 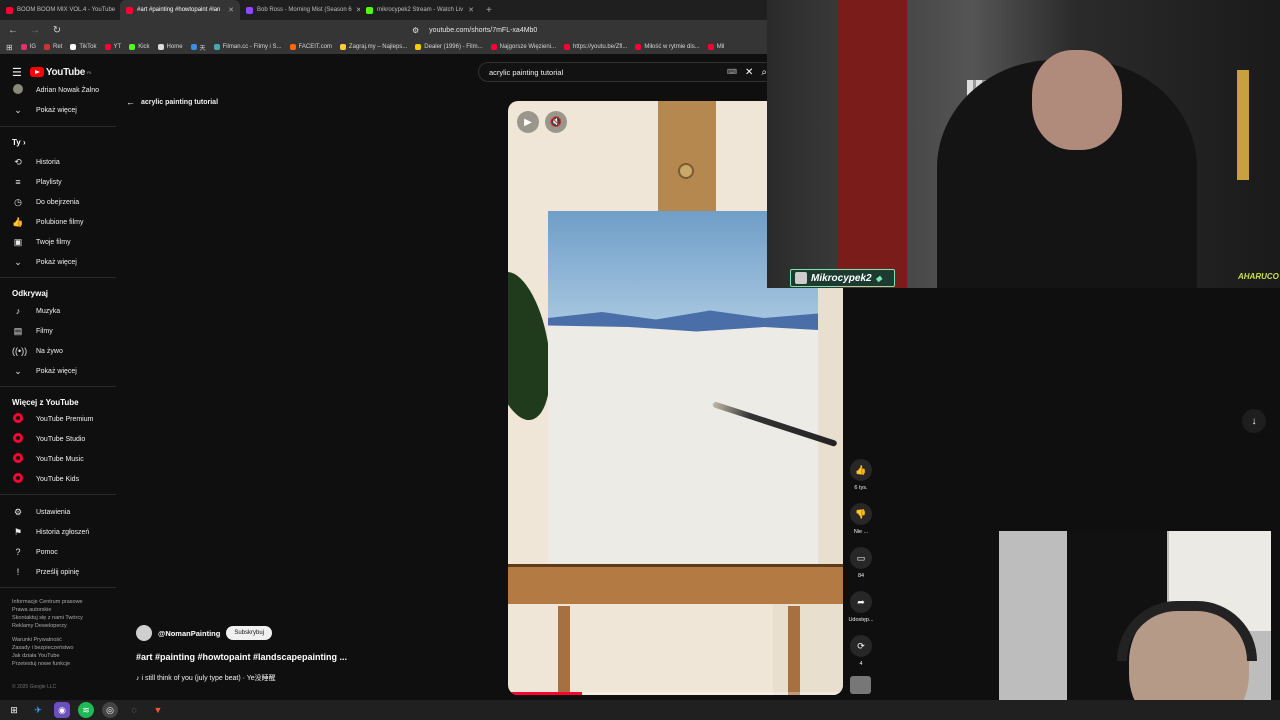 I want to click on menu-icon: ☰, so click(x=17, y=72).